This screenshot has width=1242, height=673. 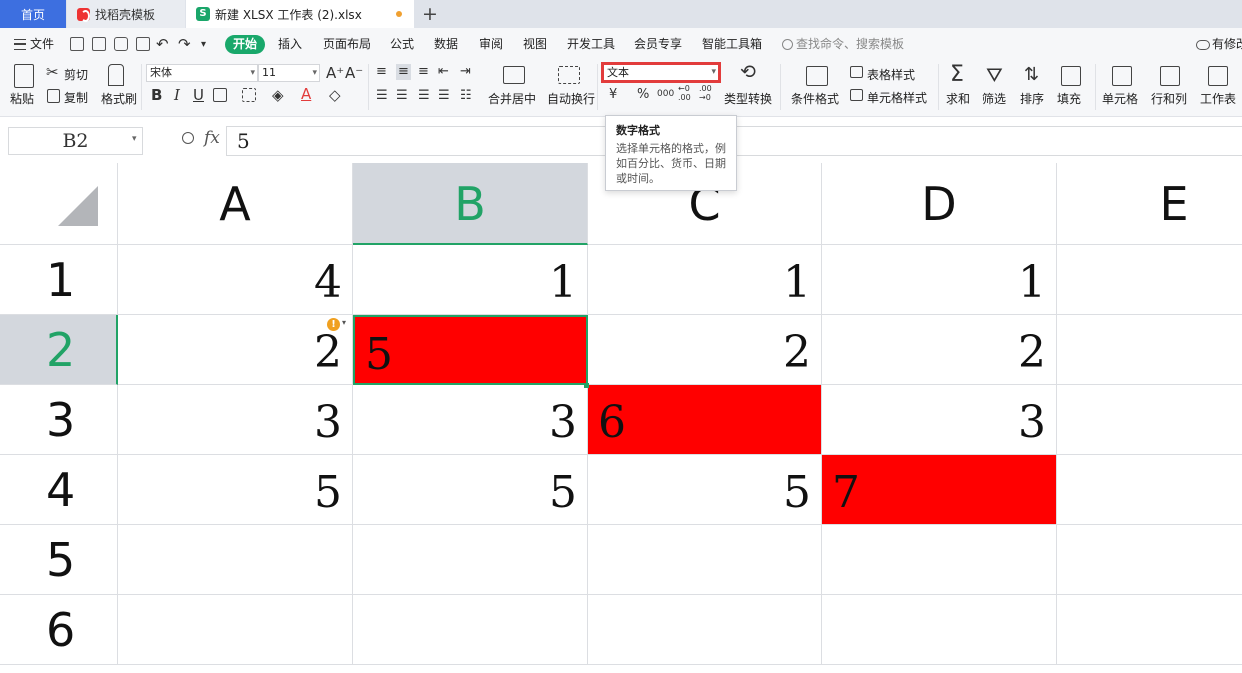 What do you see at coordinates (143, 44) in the screenshot?
I see `print-preview-icon` at bounding box center [143, 44].